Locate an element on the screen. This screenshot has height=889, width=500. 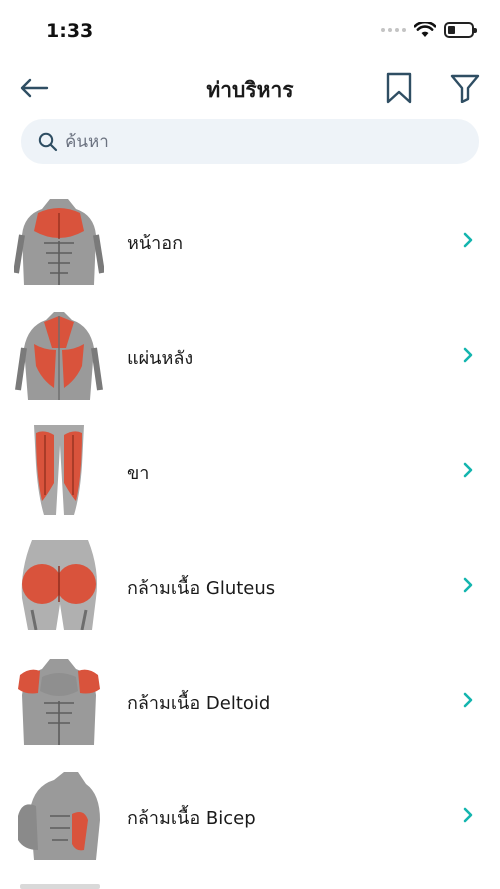
arrow-left-icon is located at coordinates (34, 88).